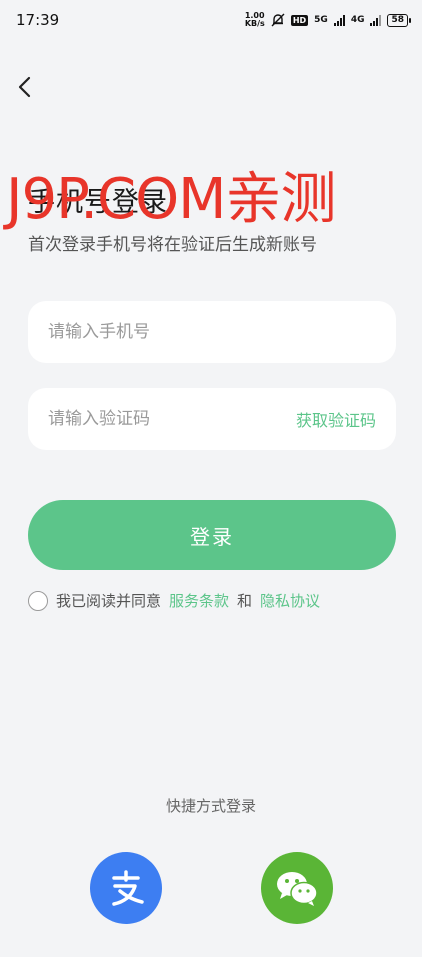 The width and height of the screenshot is (422, 957). I want to click on hd-icon: HD, so click(299, 20).